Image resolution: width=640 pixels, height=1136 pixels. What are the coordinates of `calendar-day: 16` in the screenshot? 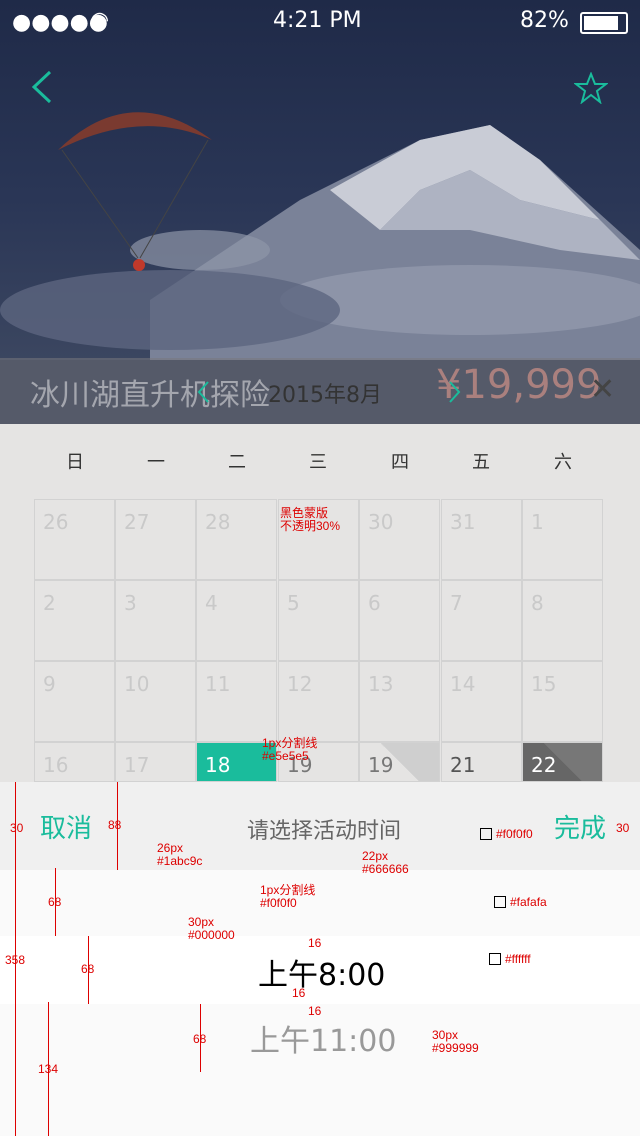 It's located at (74, 762).